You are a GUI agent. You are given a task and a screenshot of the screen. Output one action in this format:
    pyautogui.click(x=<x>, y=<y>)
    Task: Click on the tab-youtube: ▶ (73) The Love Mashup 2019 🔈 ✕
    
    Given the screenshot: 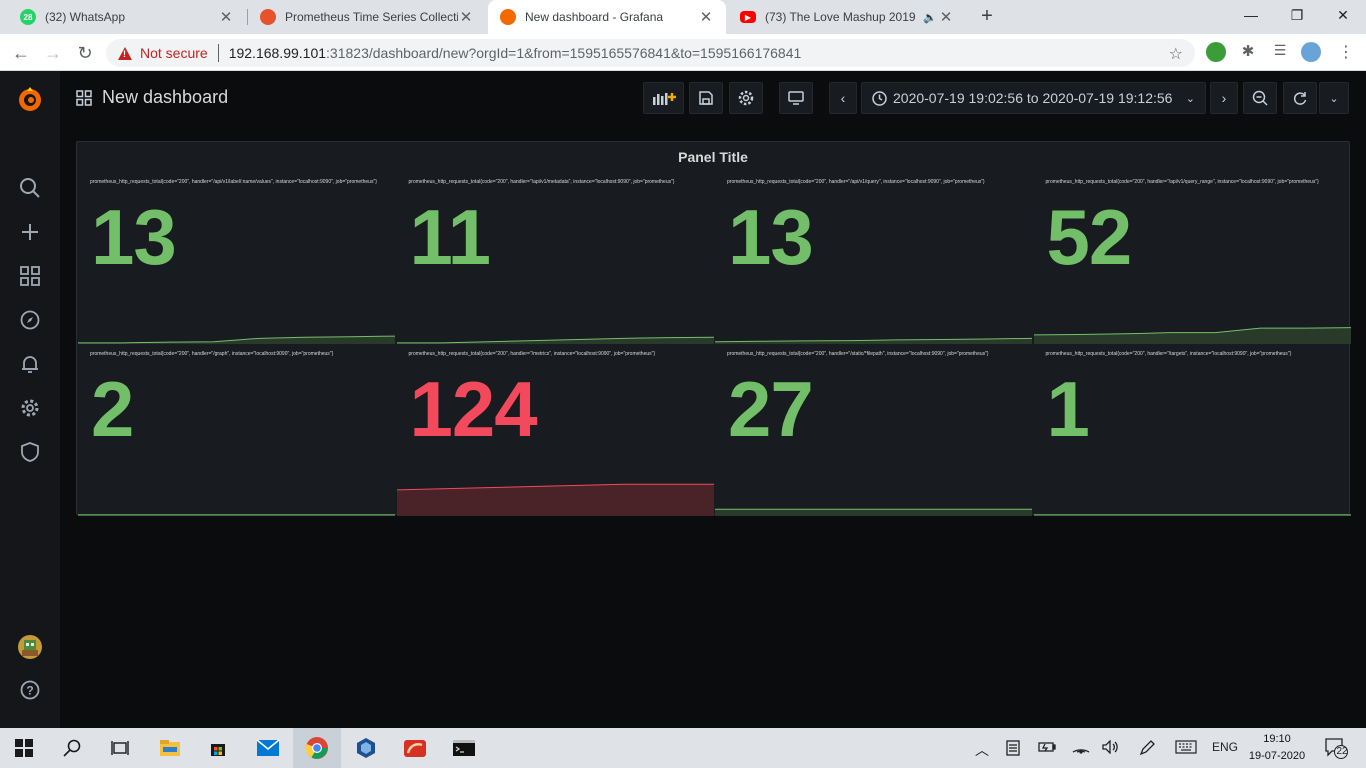 What is the action you would take?
    pyautogui.click(x=847, y=17)
    